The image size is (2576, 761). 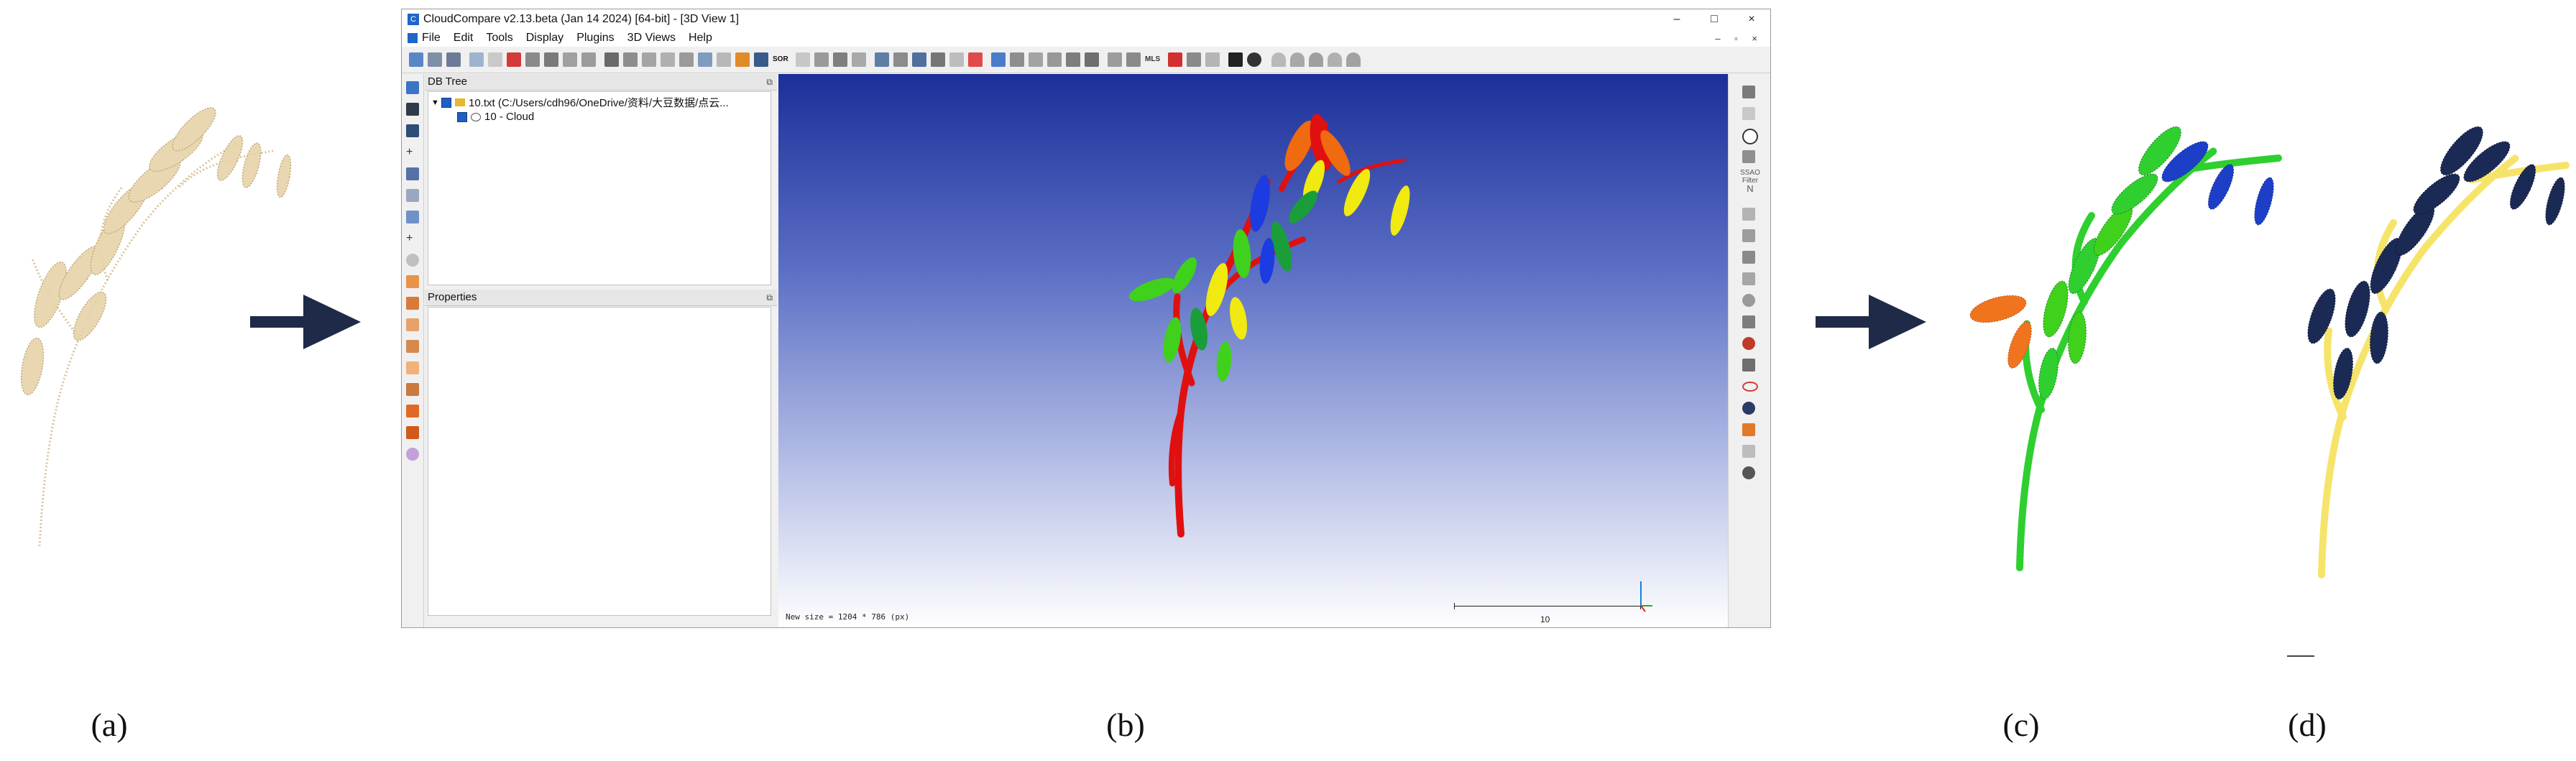 I want to click on qsrf-icon, so click(x=1194, y=59).